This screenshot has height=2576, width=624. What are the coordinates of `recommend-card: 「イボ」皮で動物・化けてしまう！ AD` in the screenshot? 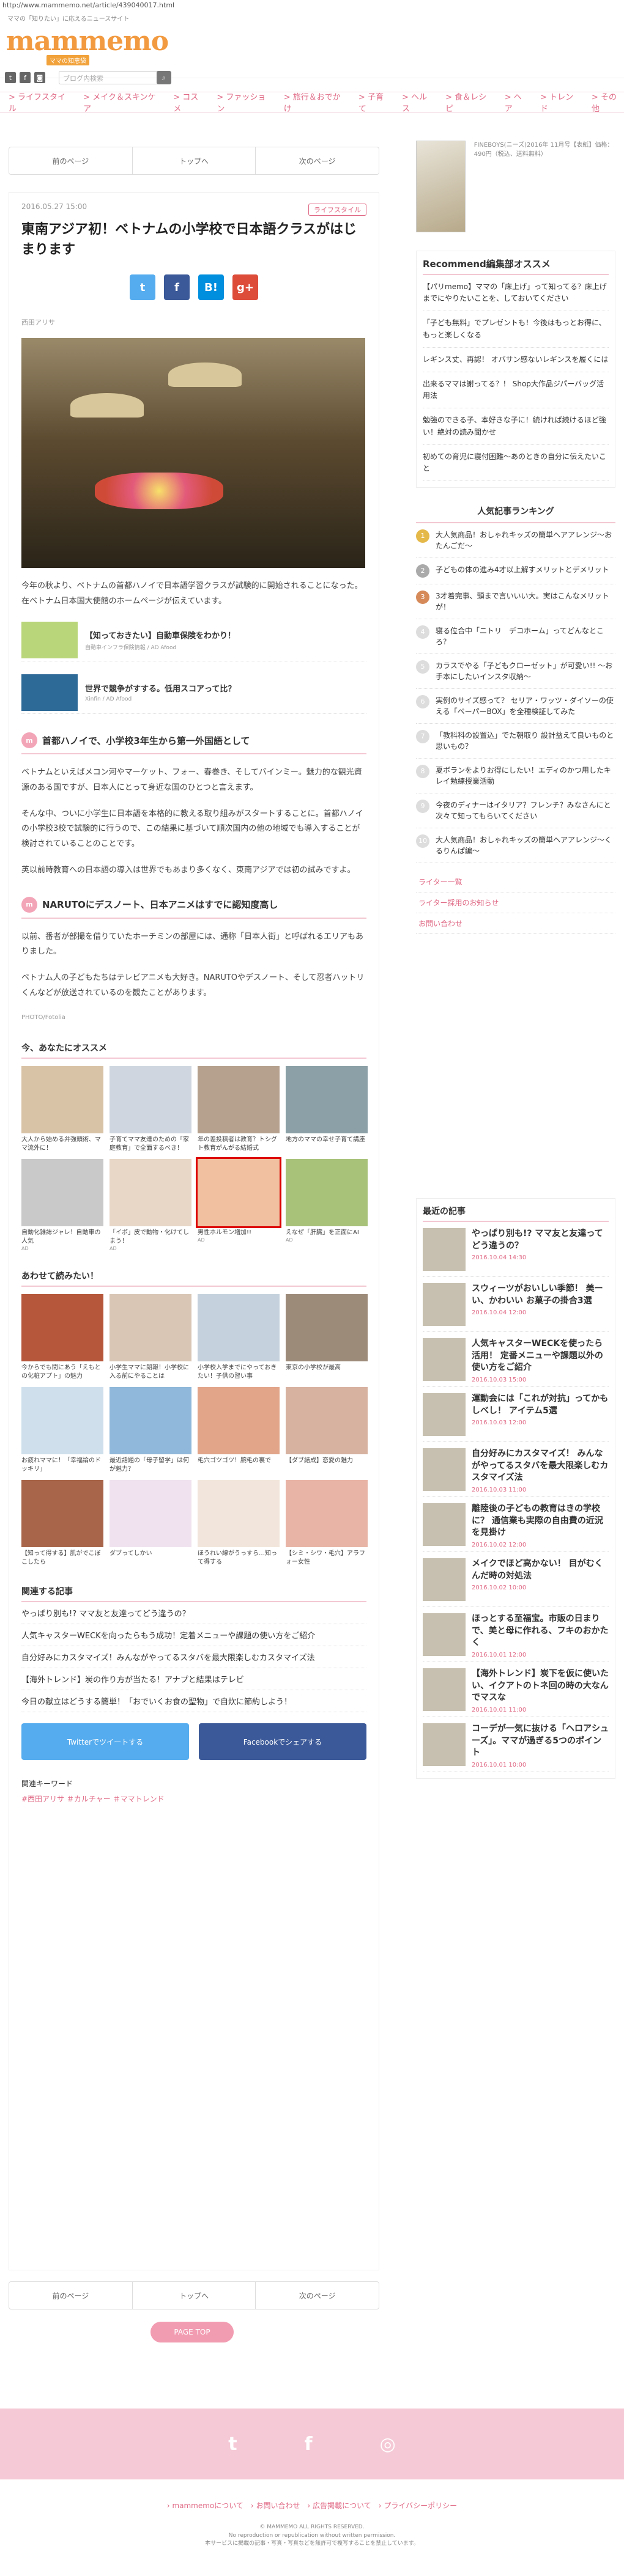 It's located at (150, 1205).